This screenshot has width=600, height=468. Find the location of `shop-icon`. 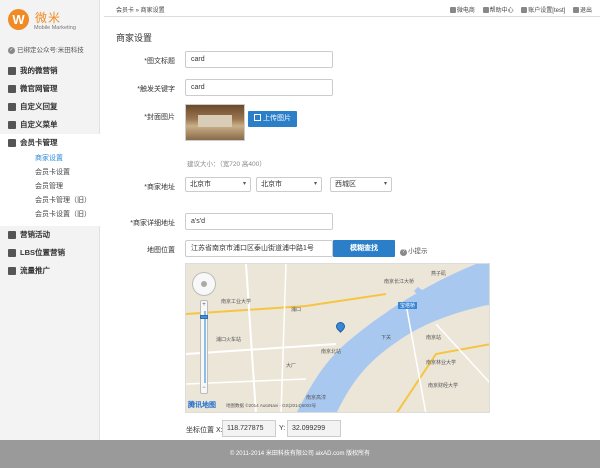

shop-icon is located at coordinates (452, 10).